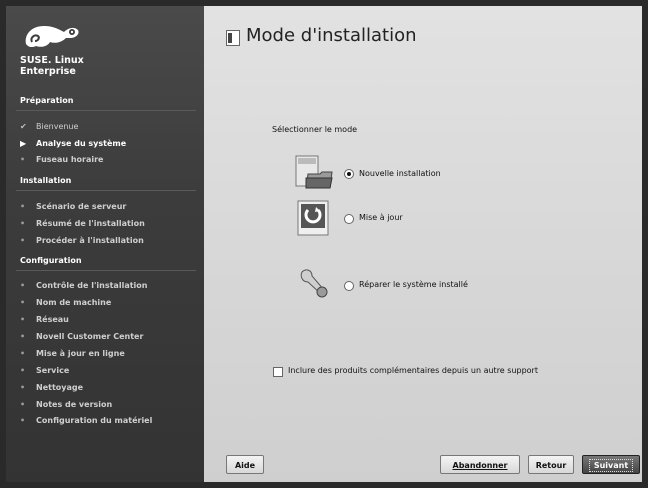  I want to click on step-novell-customer-center: • Novell Customer Center, so click(81, 336).